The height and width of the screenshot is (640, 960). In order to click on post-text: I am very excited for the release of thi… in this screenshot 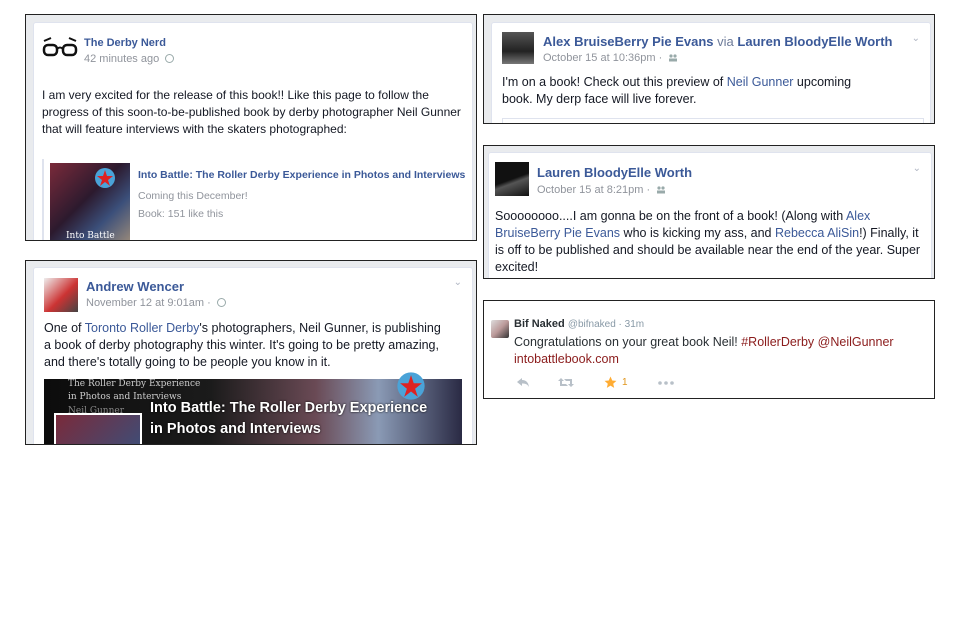, I will do `click(251, 112)`.